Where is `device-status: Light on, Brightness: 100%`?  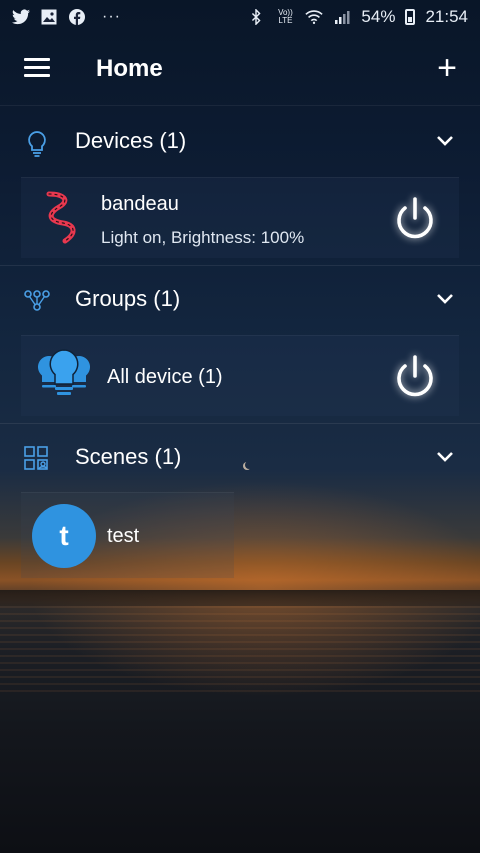
device-status: Light on, Brightness: 100% is located at coordinates (203, 237).